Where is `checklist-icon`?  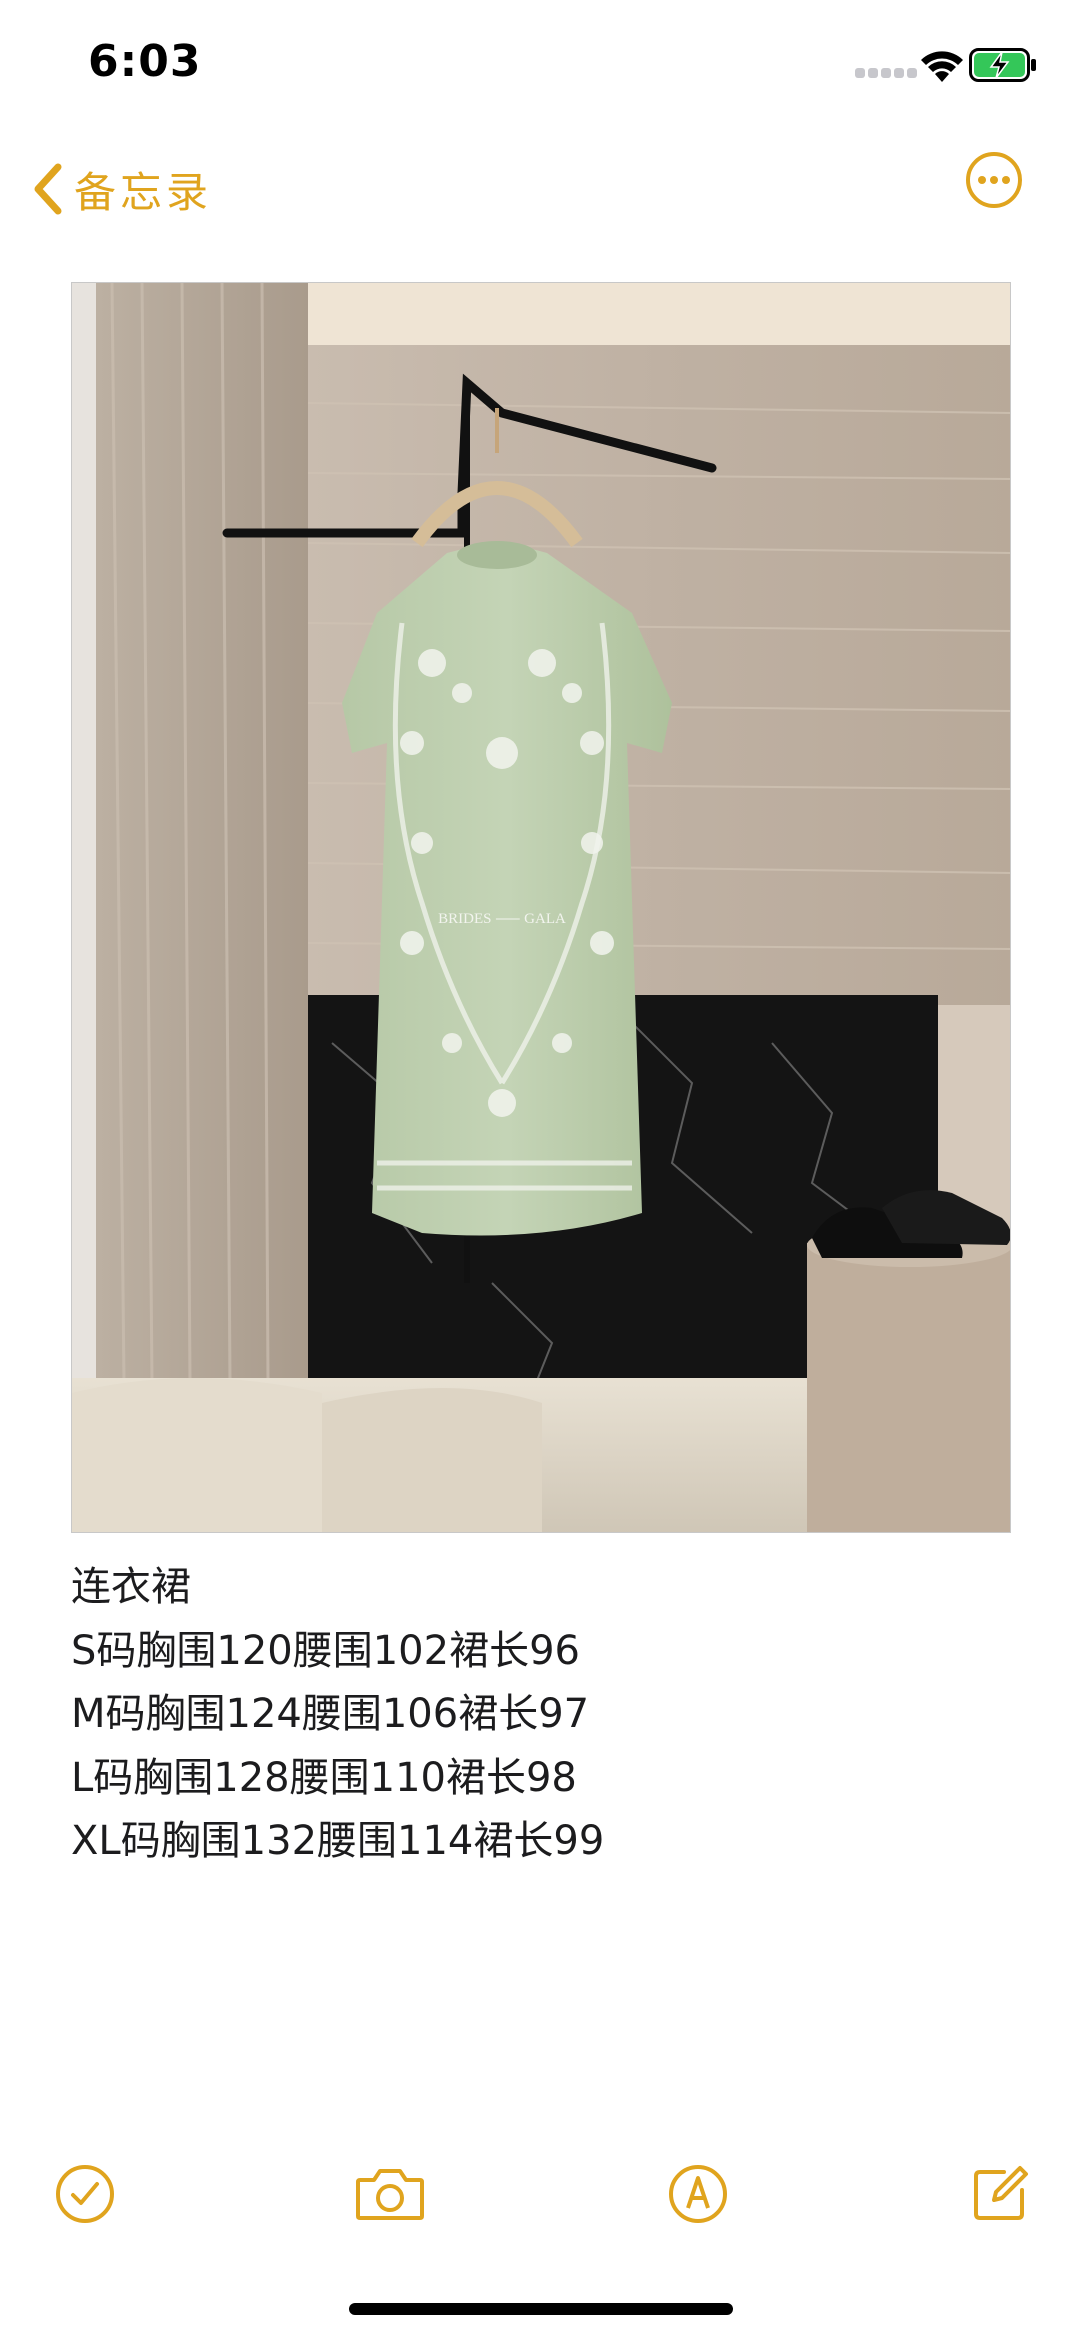
checklist-icon is located at coordinates (85, 2194).